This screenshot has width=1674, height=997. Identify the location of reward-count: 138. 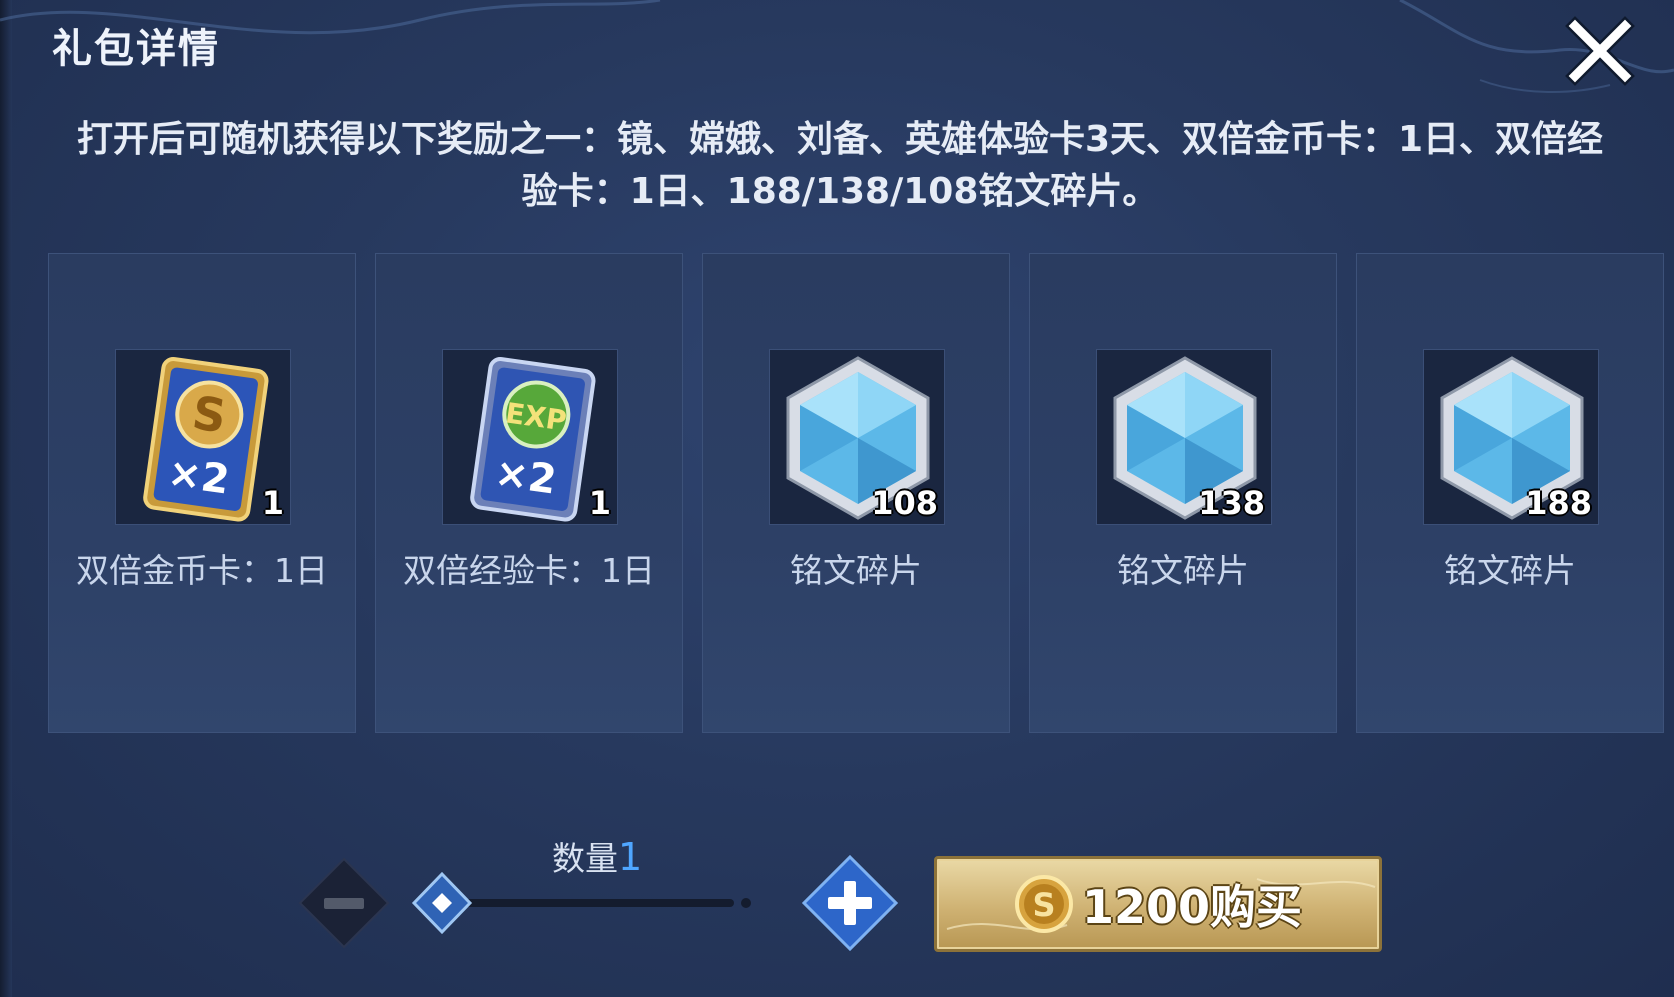
(1231, 503).